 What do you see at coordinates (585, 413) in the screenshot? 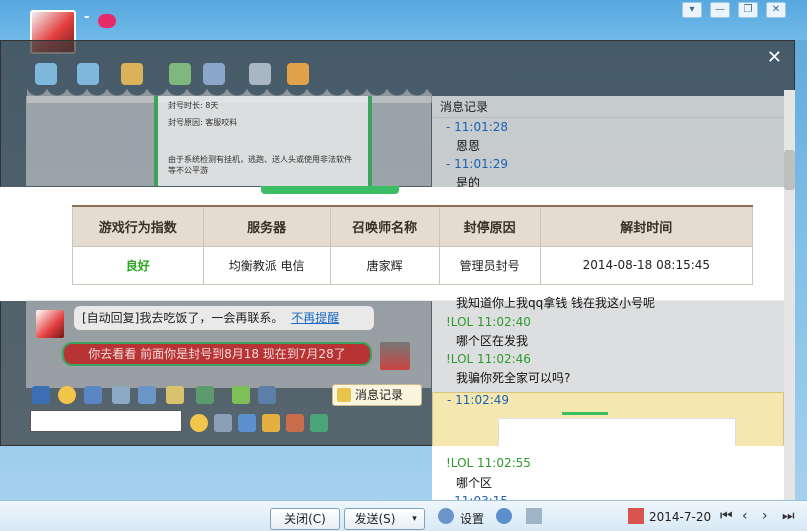
I see `thumbnail-tab` at bounding box center [585, 413].